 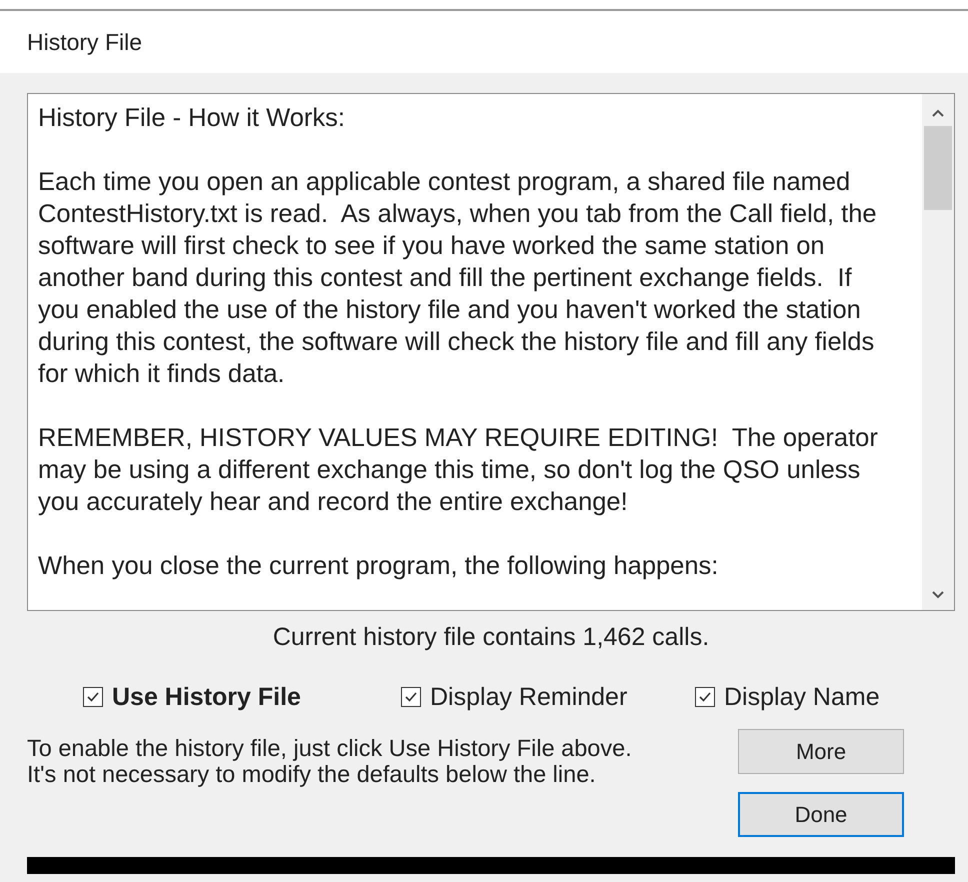 What do you see at coordinates (432, 246) in the screenshot?
I see `text-line: software will first check to see if you have worked the same station on` at bounding box center [432, 246].